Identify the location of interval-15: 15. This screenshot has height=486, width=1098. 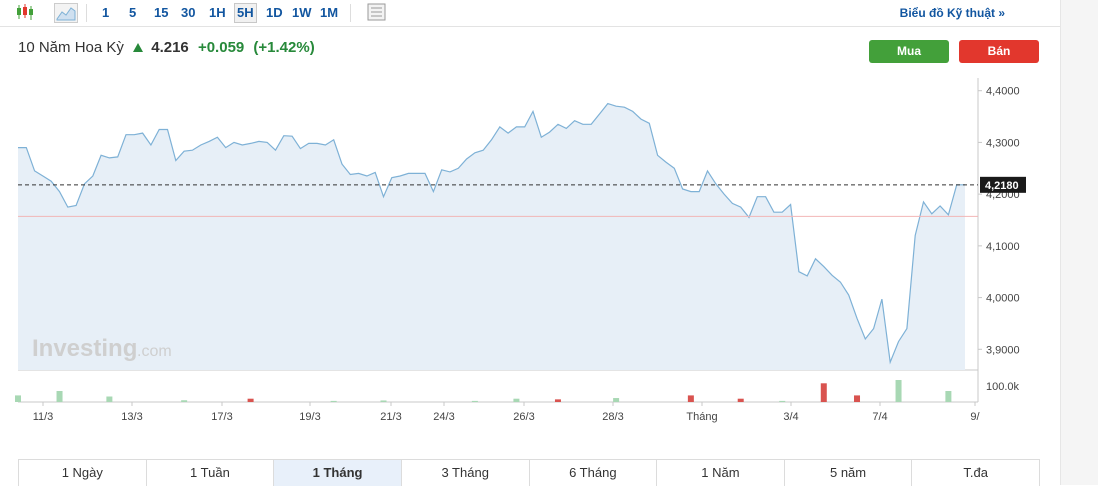
(161, 12).